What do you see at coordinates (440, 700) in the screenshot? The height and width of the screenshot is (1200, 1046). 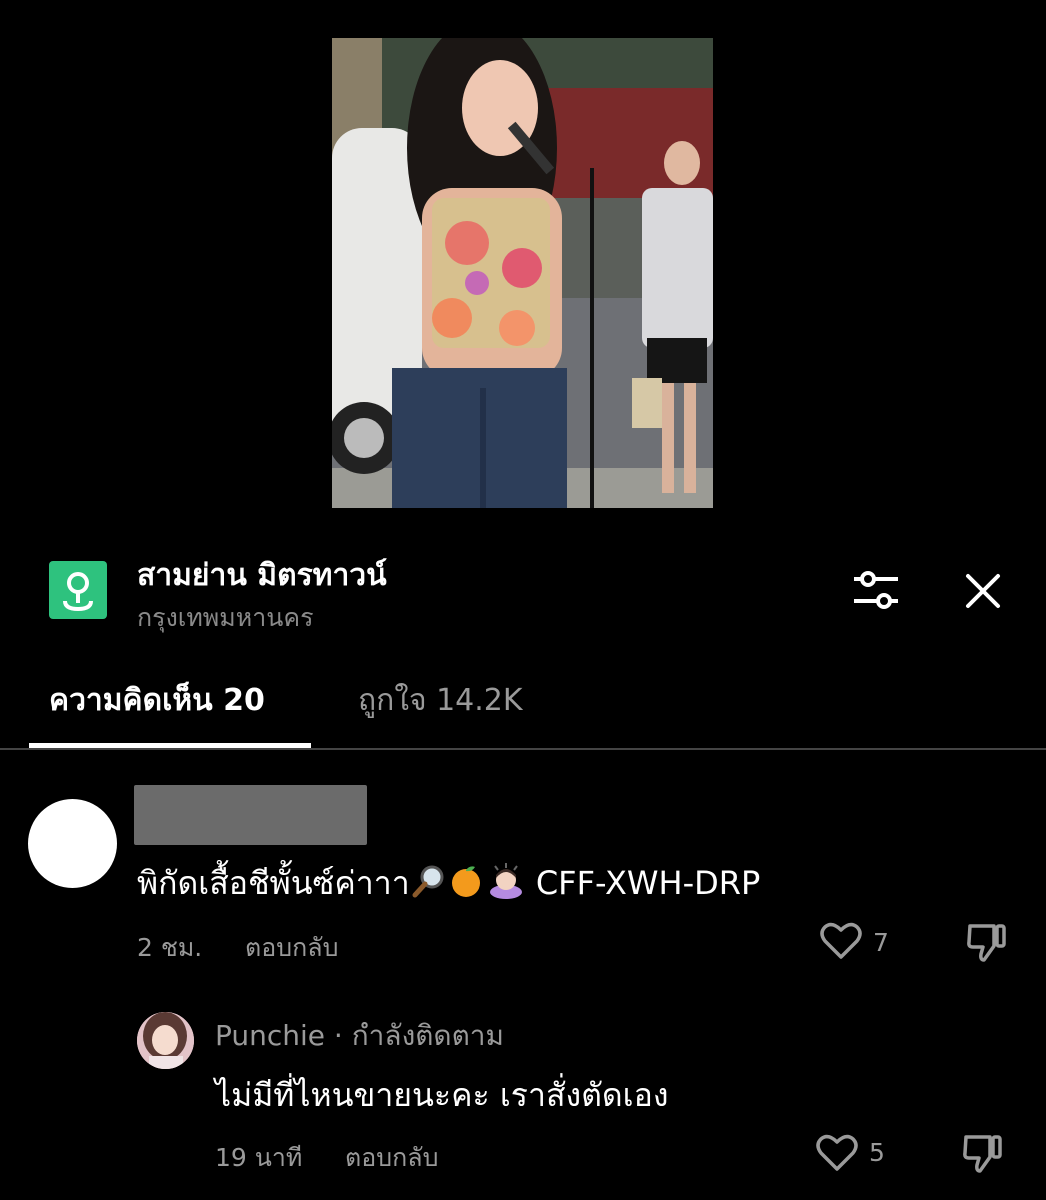 I see `tab-likes: ถูกใจ 14.2K` at bounding box center [440, 700].